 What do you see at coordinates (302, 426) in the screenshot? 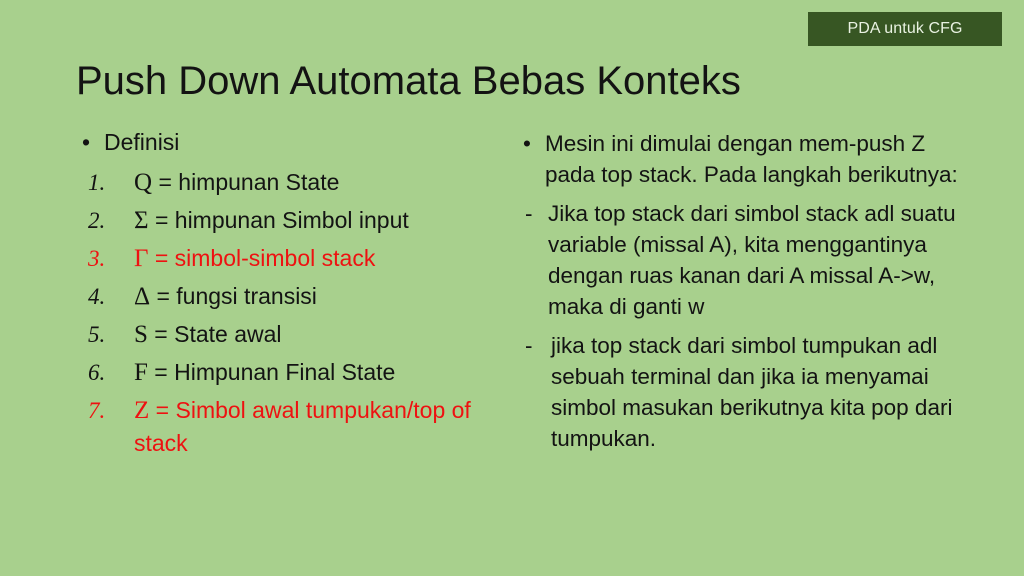
I see `list-item-text: = Simbol awal tumpukan/top of stack` at bounding box center [302, 426].